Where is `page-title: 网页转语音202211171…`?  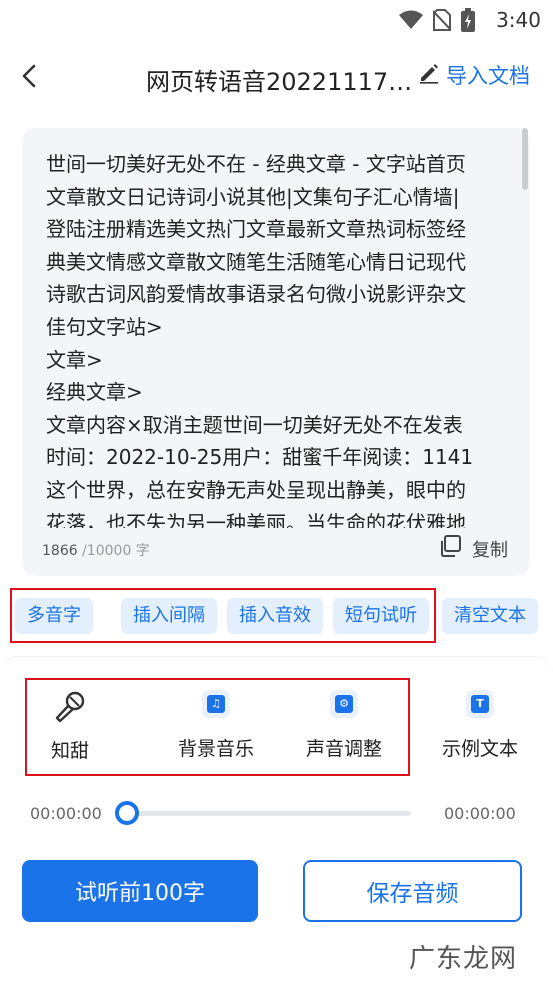
page-title: 网页转语音202211171… is located at coordinates (281, 82).